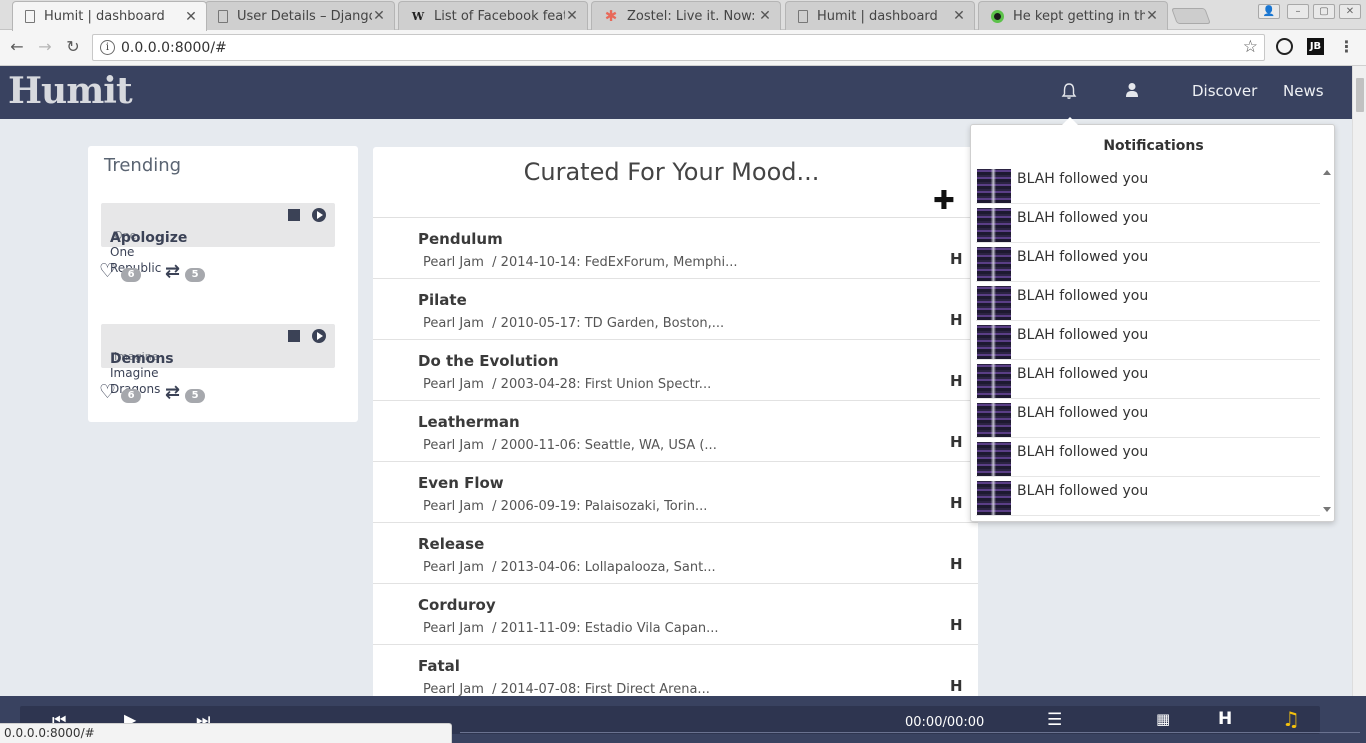  Describe the element at coordinates (997, 16) in the screenshot. I see `green-dot-icon` at that location.